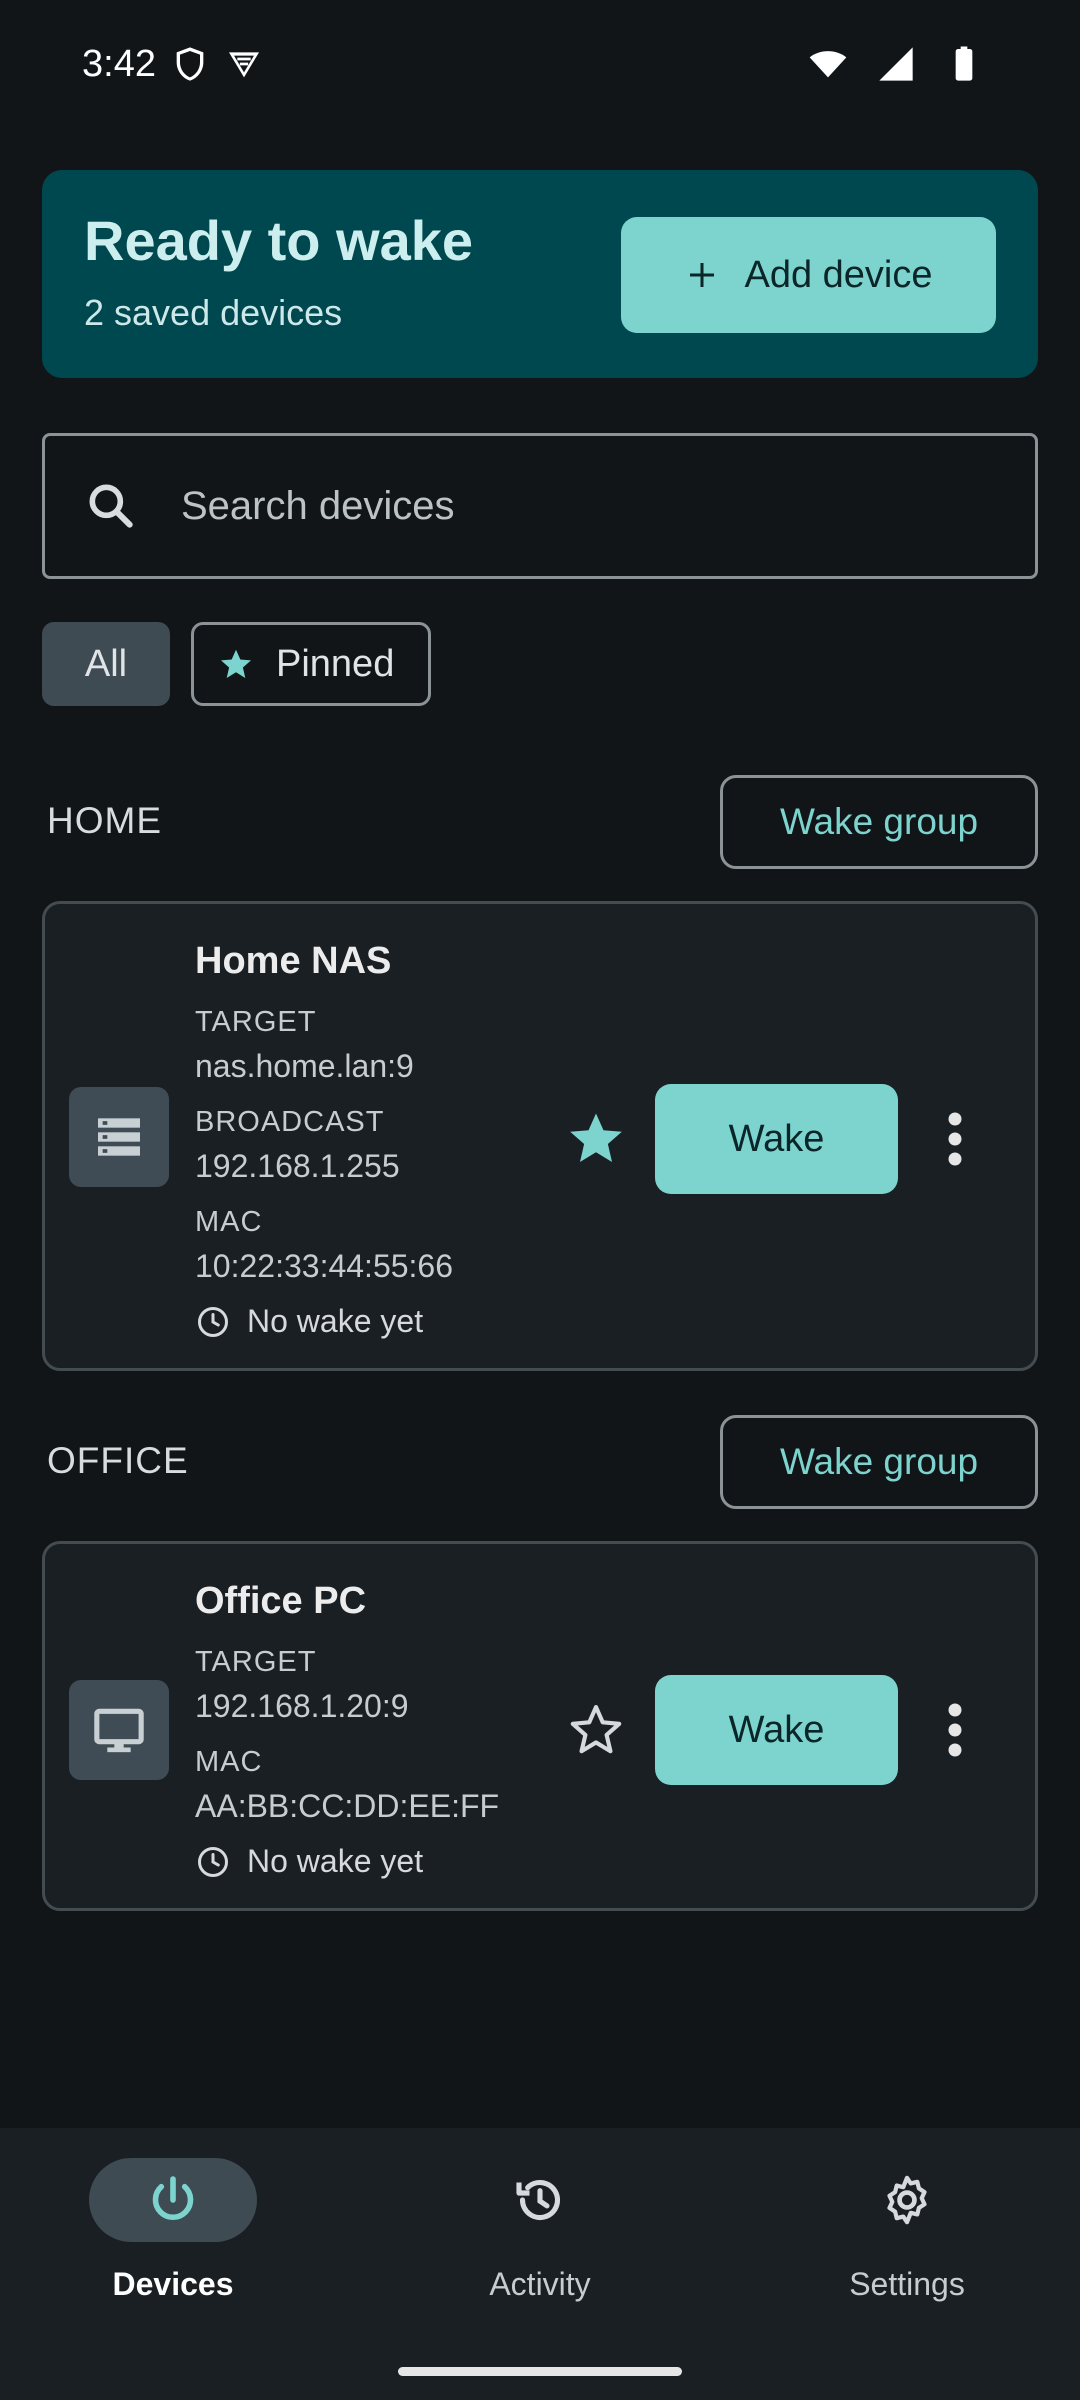 Image resolution: width=1080 pixels, height=2400 pixels. I want to click on search-input, so click(571, 506).